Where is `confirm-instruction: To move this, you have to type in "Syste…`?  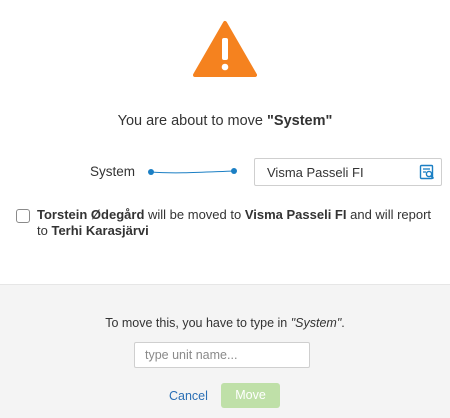
confirm-instruction: To move this, you have to type in "Syste… is located at coordinates (225, 323).